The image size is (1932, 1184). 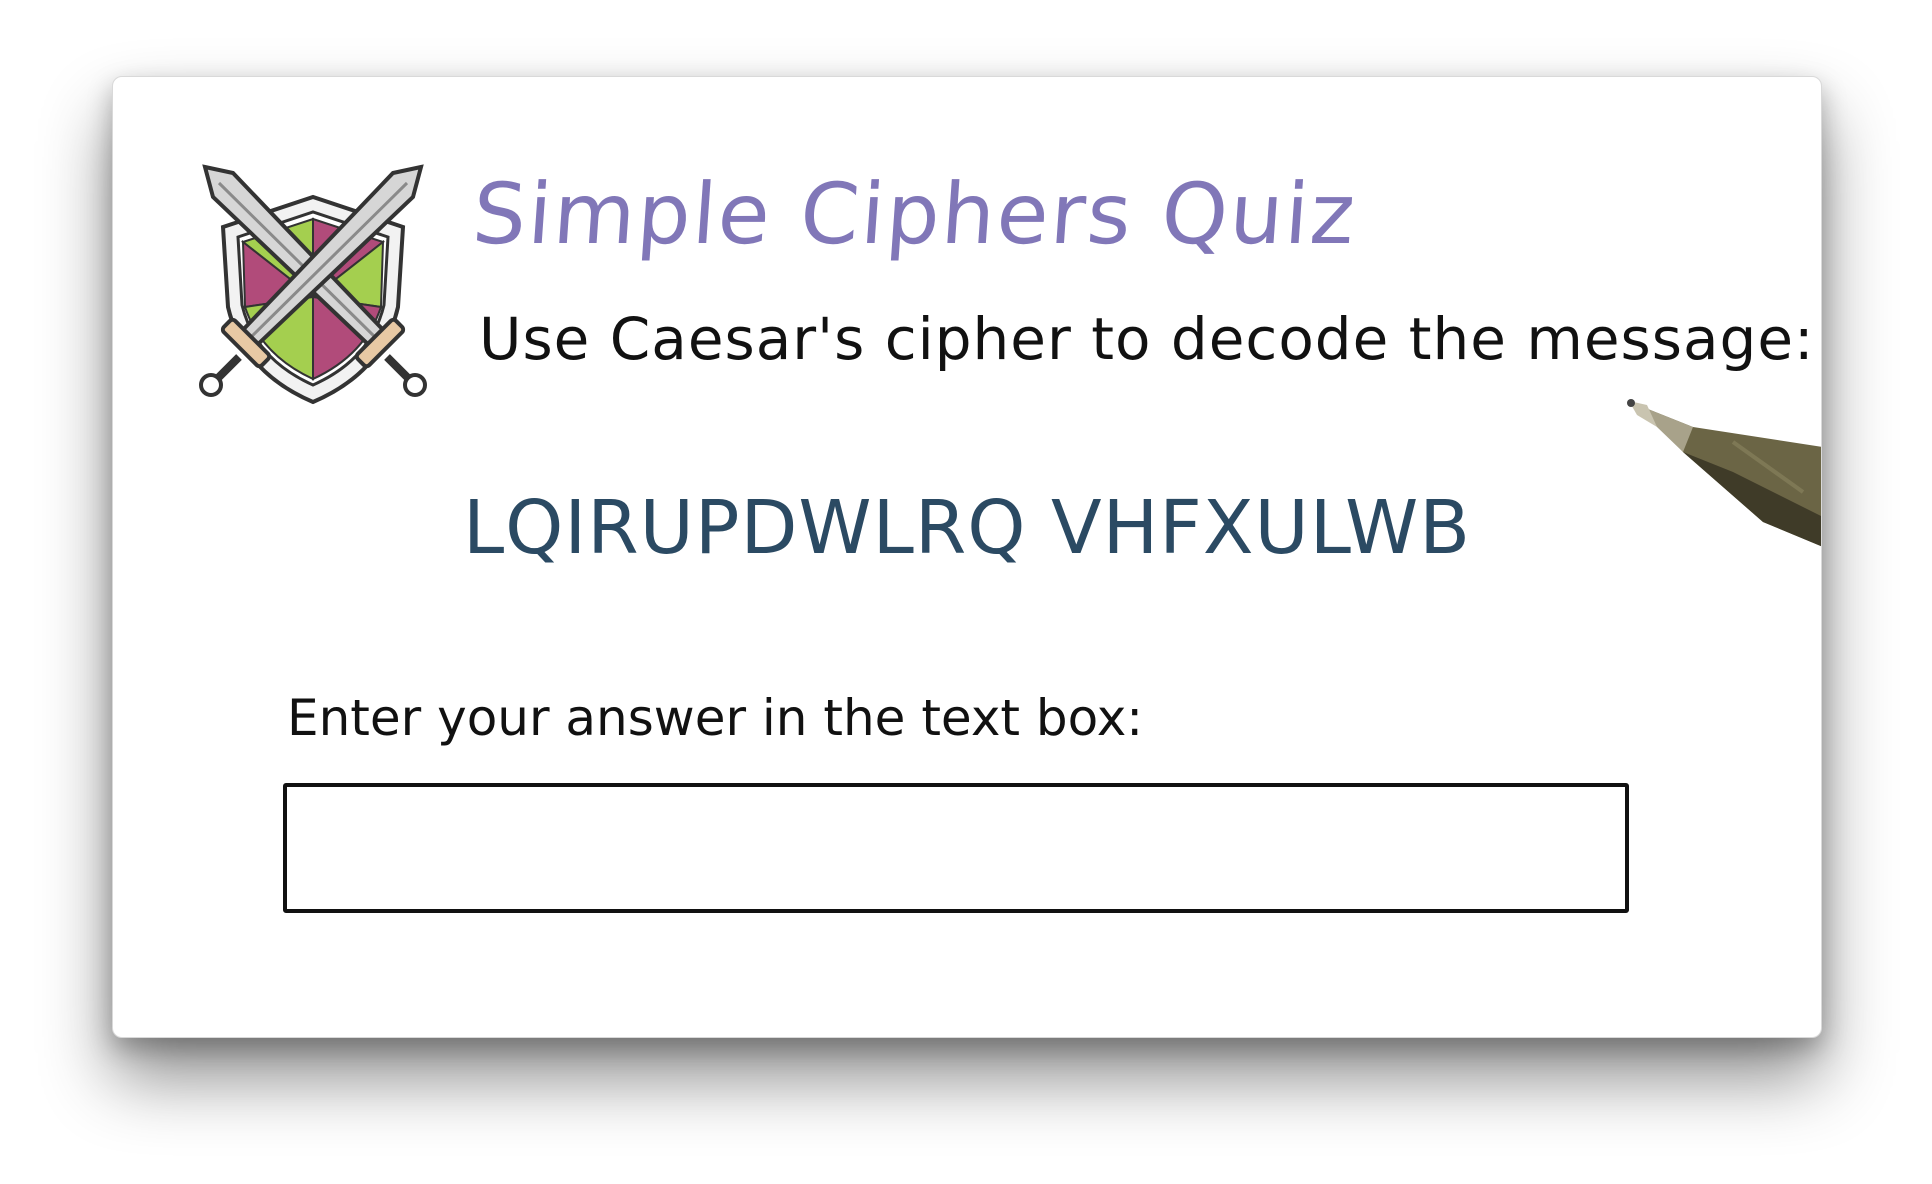 What do you see at coordinates (1724, 473) in the screenshot?
I see `pen-icon` at bounding box center [1724, 473].